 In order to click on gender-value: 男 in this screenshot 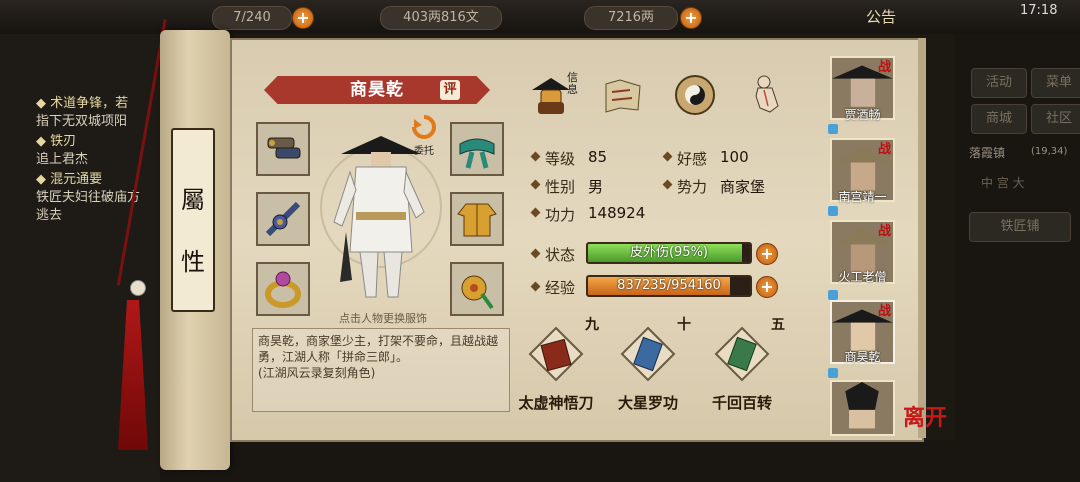, I will do `click(596, 187)`.